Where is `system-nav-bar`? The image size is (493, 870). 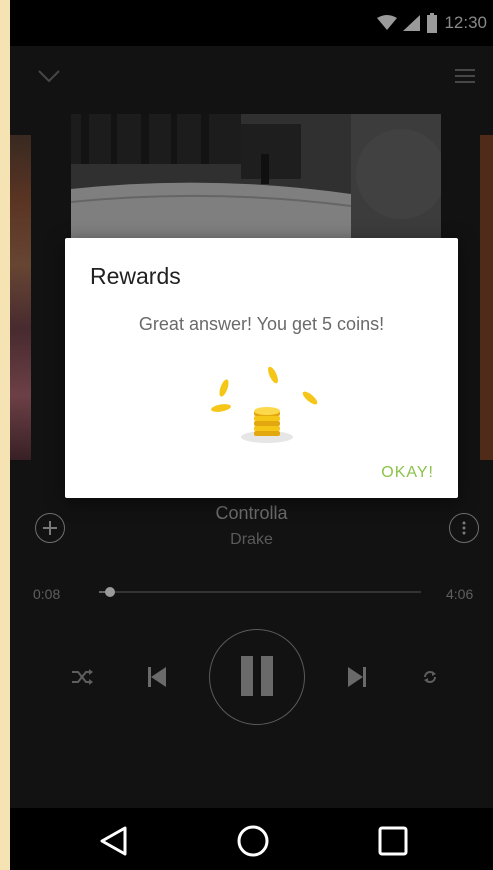
system-nav-bar is located at coordinates (251, 839).